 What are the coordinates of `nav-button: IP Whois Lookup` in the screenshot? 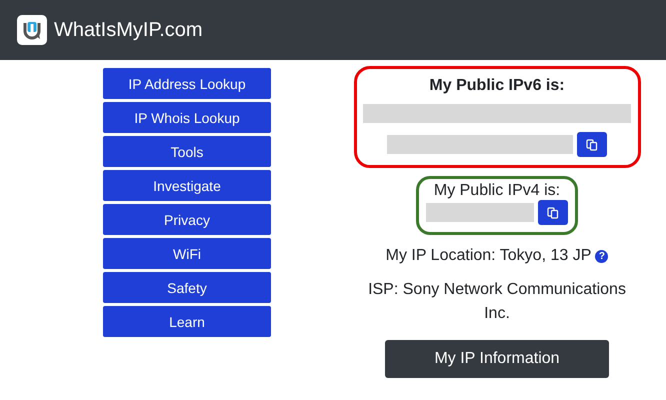 It's located at (187, 117).